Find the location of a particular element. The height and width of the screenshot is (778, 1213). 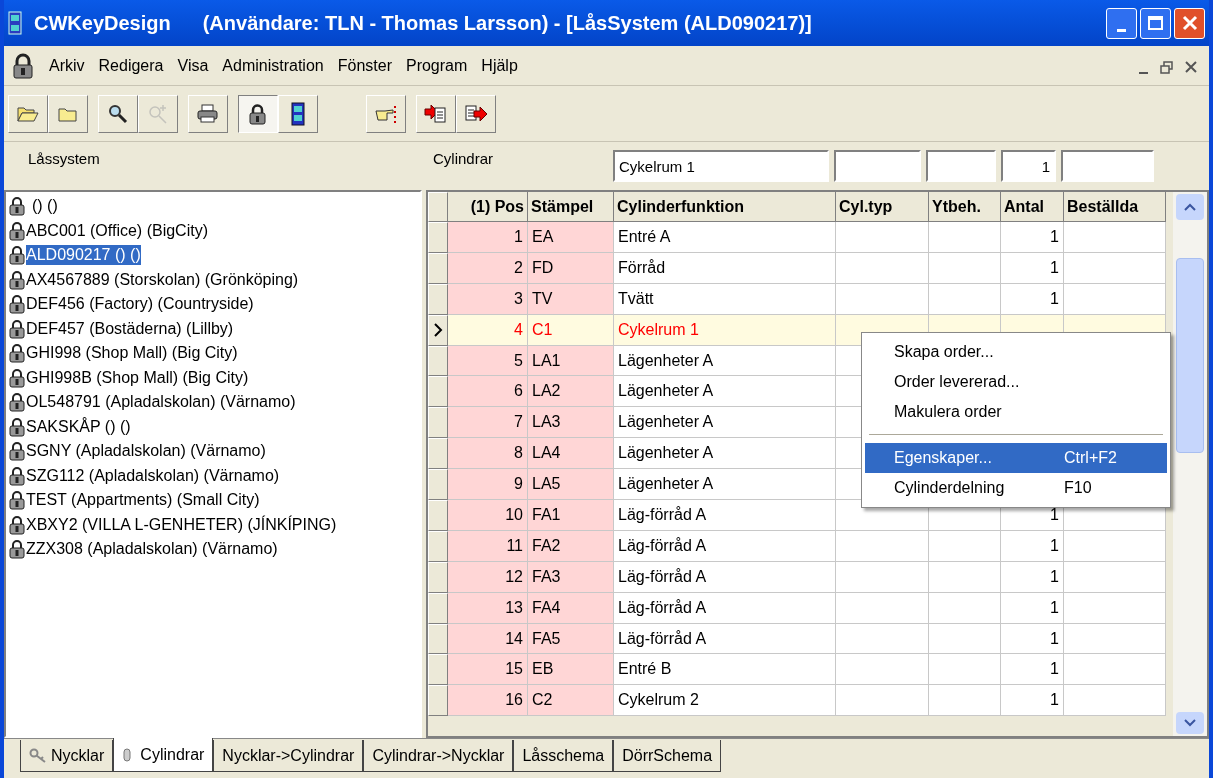

table-cell: 13 is located at coordinates (488, 608).